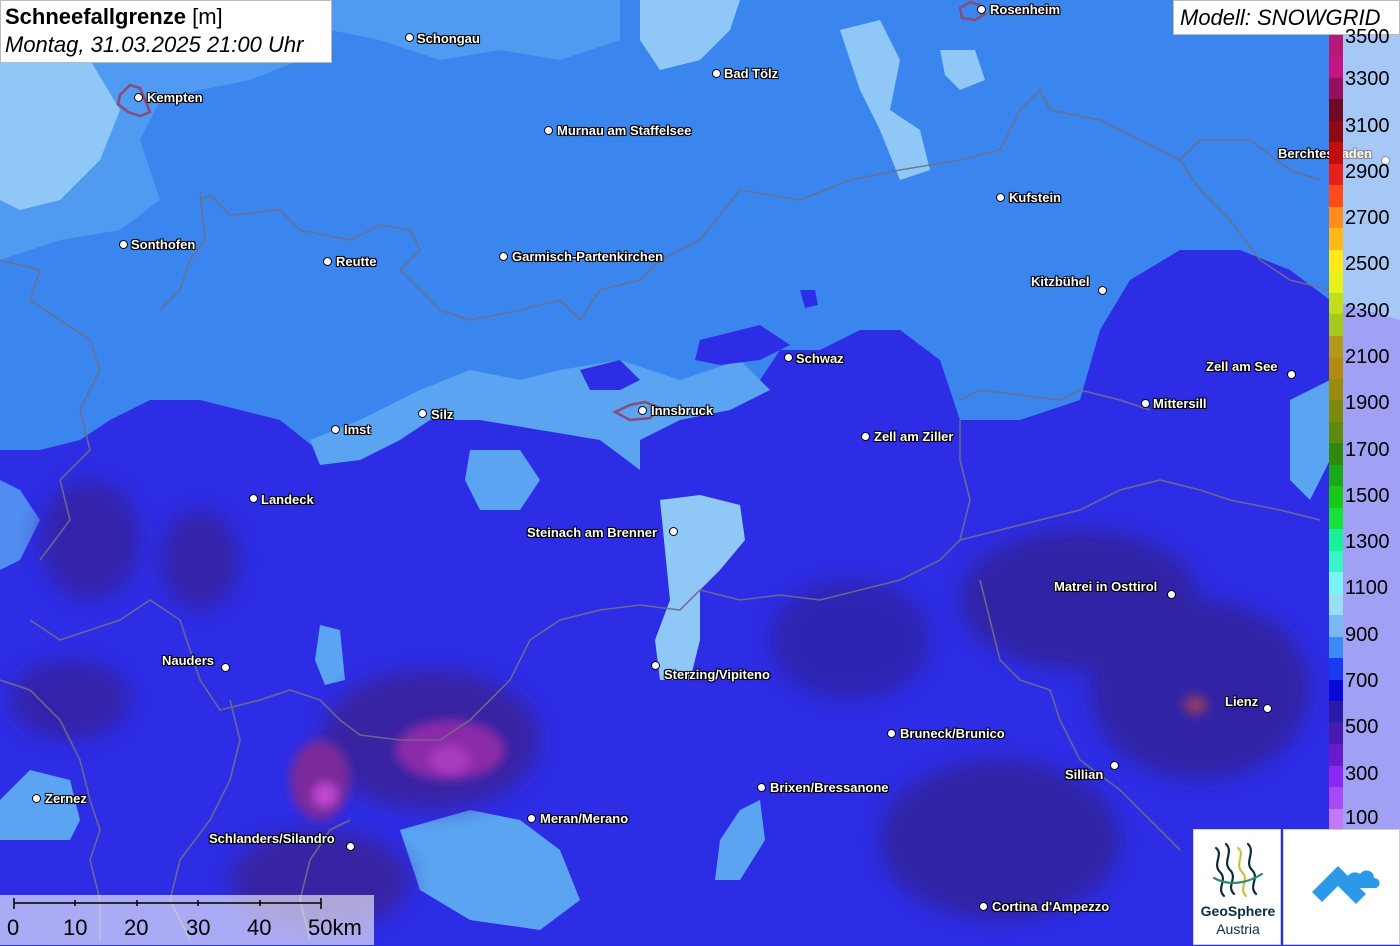 The image size is (1400, 946). I want to click on city-label: Kempten, so click(175, 97).